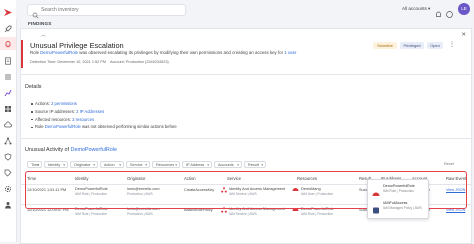 This screenshot has width=474, height=244. What do you see at coordinates (435, 45) in the screenshot?
I see `status-badge: Open` at bounding box center [435, 45].